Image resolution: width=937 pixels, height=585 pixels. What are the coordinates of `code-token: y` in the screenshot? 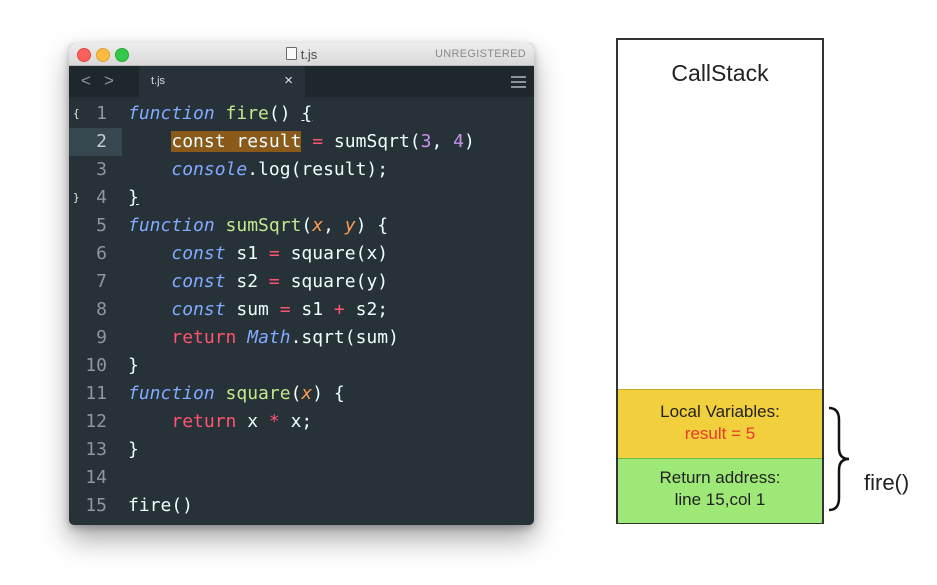 It's located at (350, 225).